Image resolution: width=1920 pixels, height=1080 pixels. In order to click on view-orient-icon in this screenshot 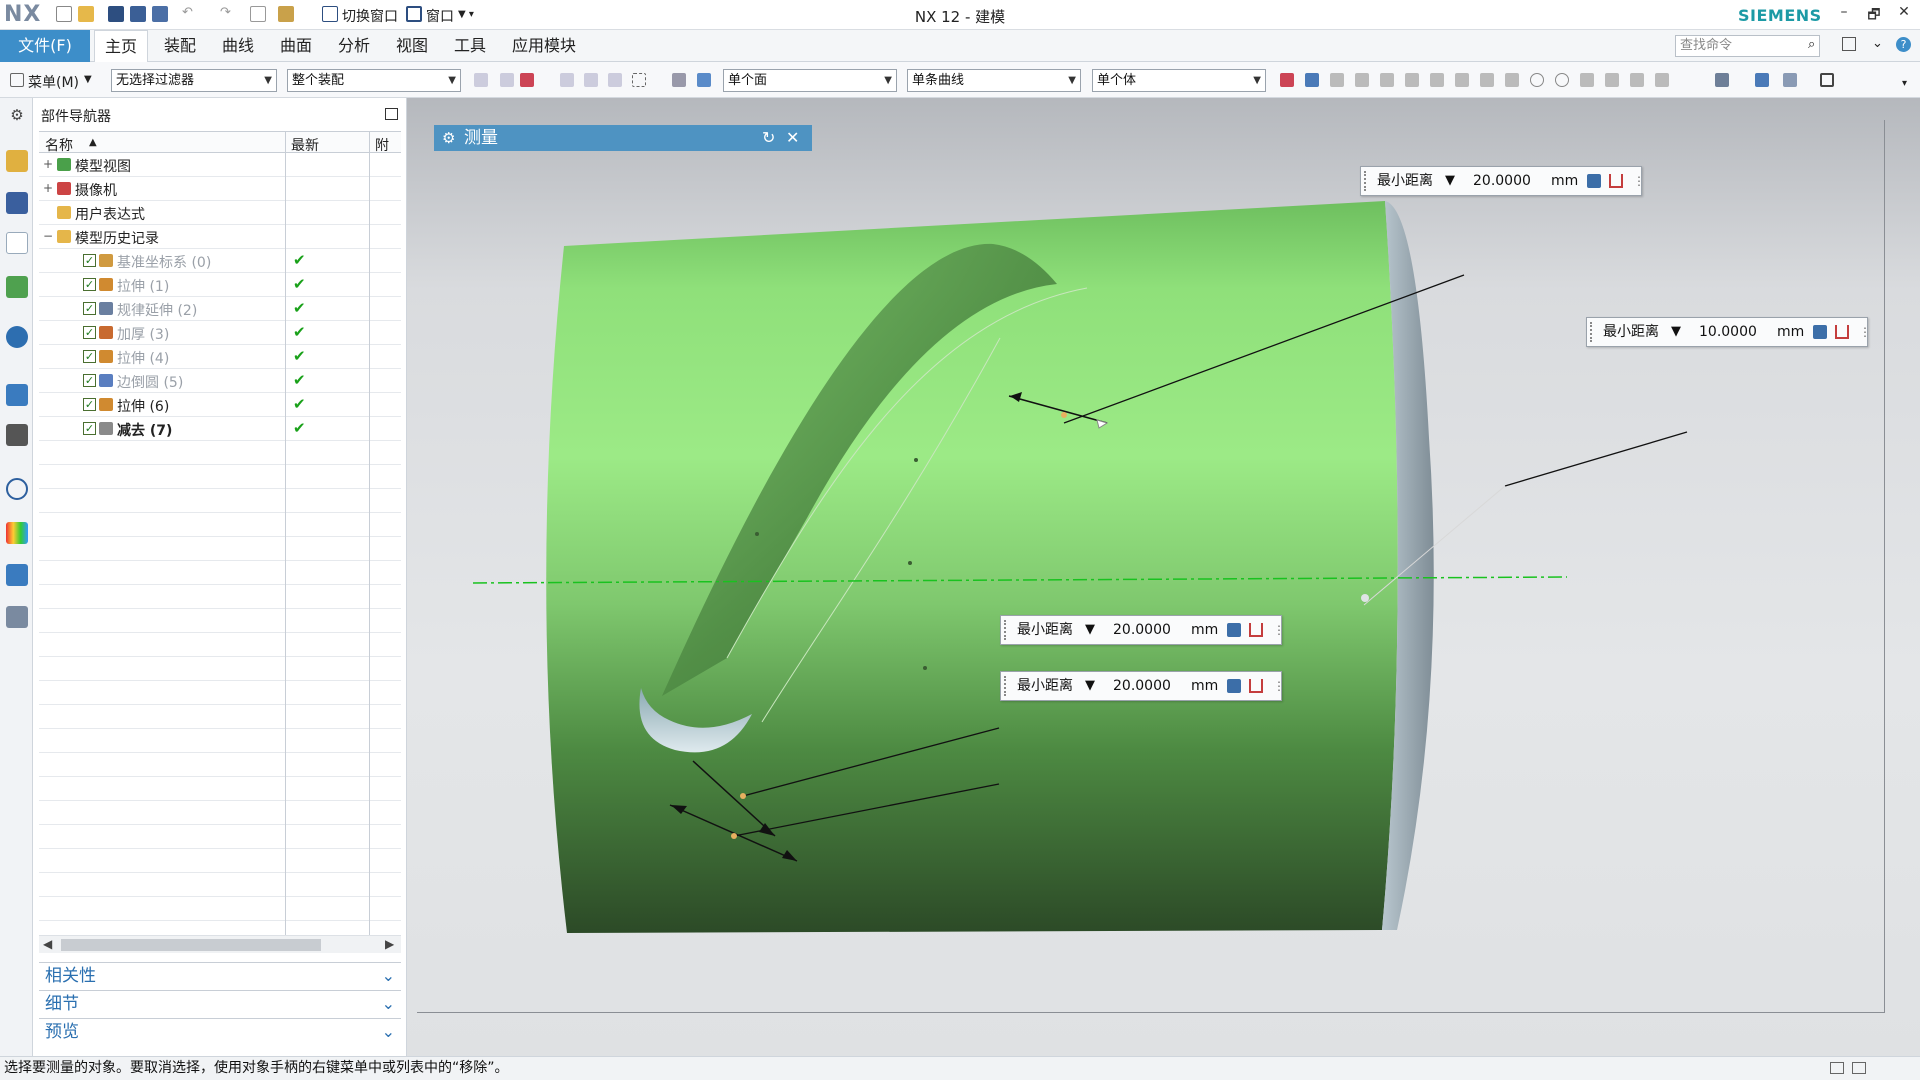, I will do `click(1722, 80)`.